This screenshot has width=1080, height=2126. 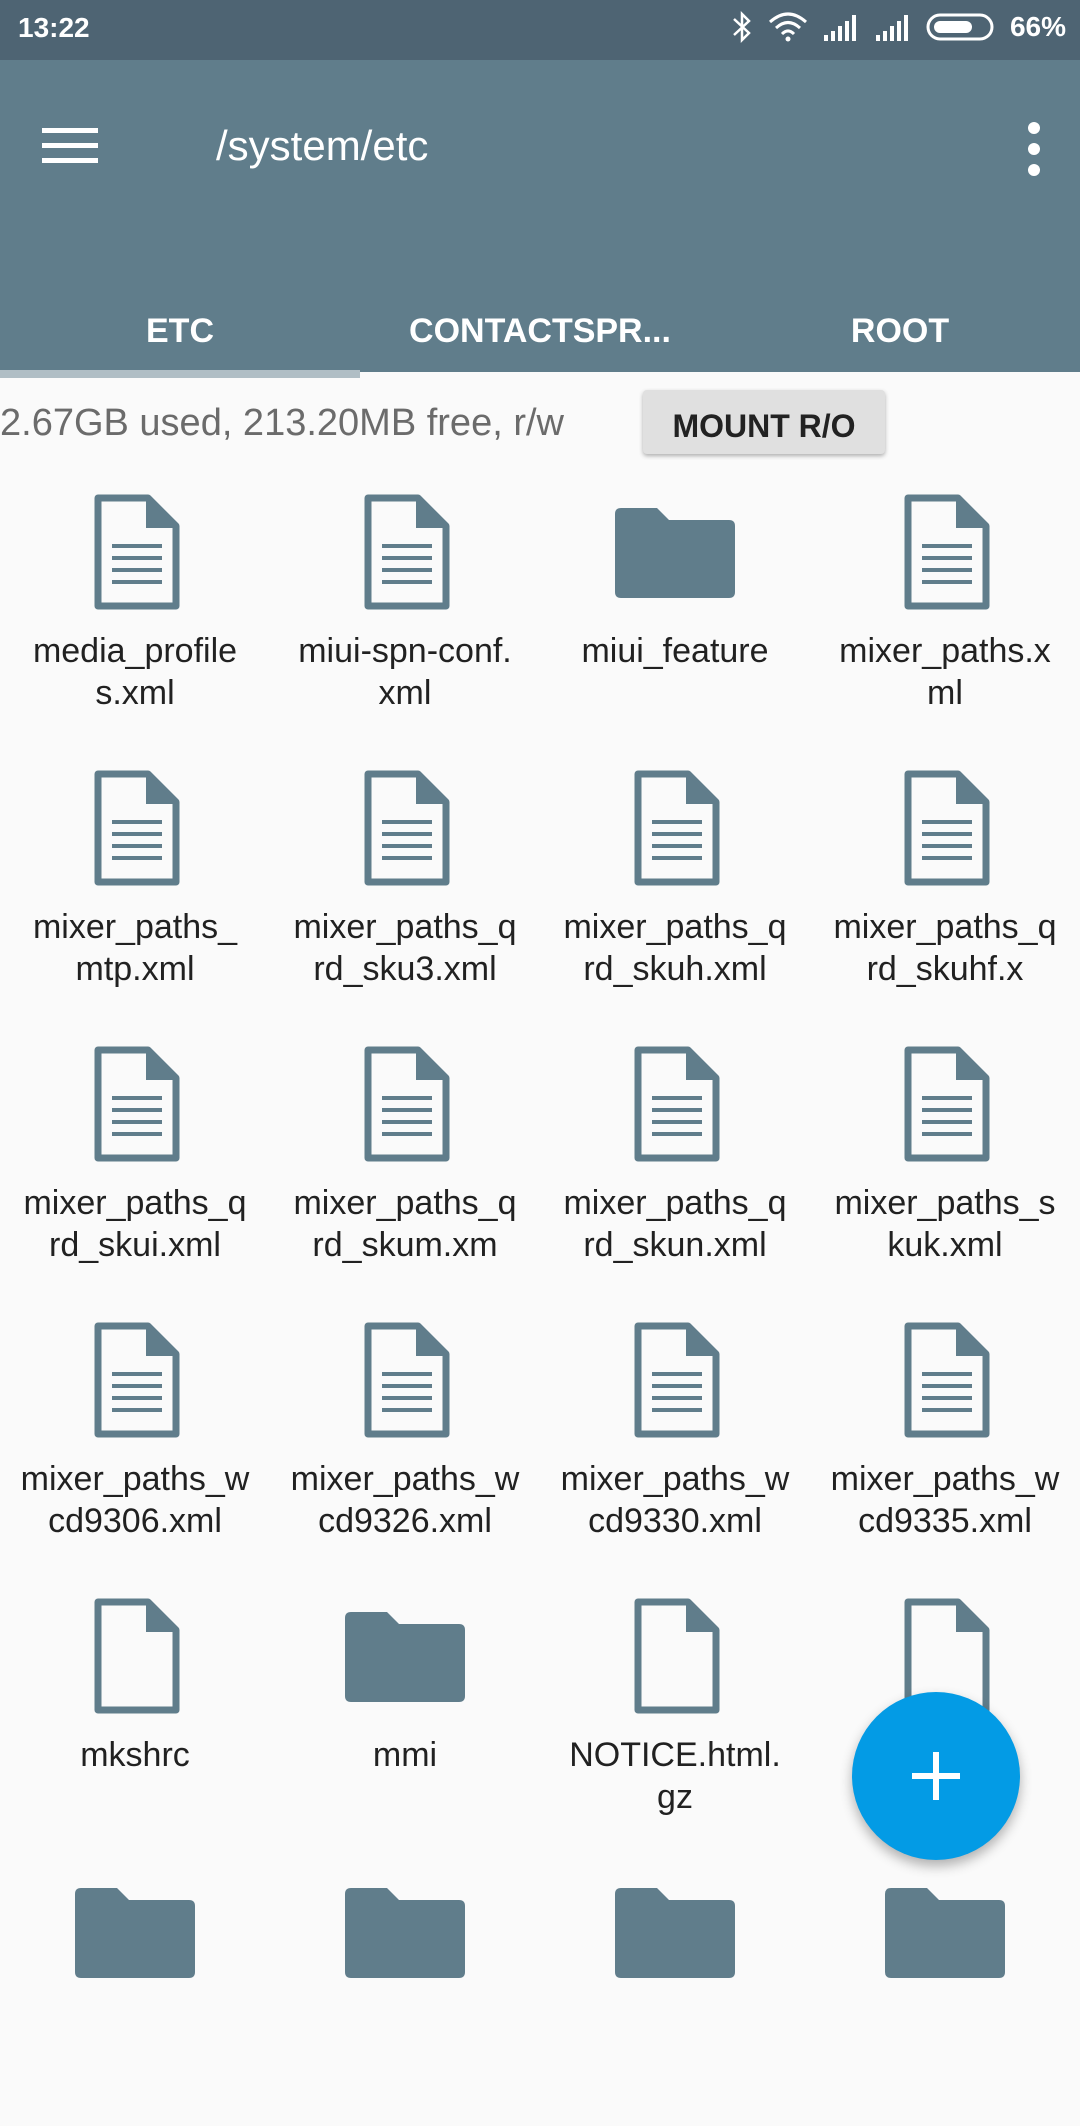 I want to click on file-name: mixer_paths_wcd9335.xml, so click(x=945, y=1500).